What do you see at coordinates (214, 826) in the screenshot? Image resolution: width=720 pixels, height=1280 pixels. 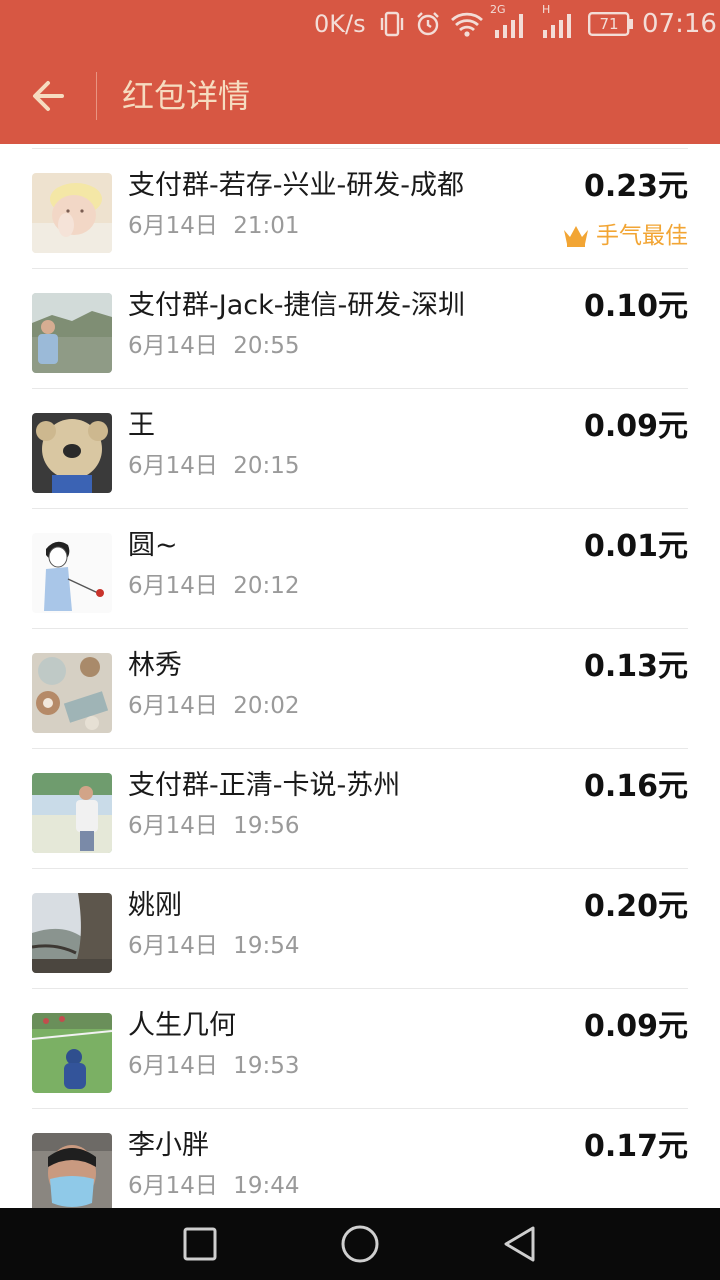 I see `receive-time: 6月14日 19:56` at bounding box center [214, 826].